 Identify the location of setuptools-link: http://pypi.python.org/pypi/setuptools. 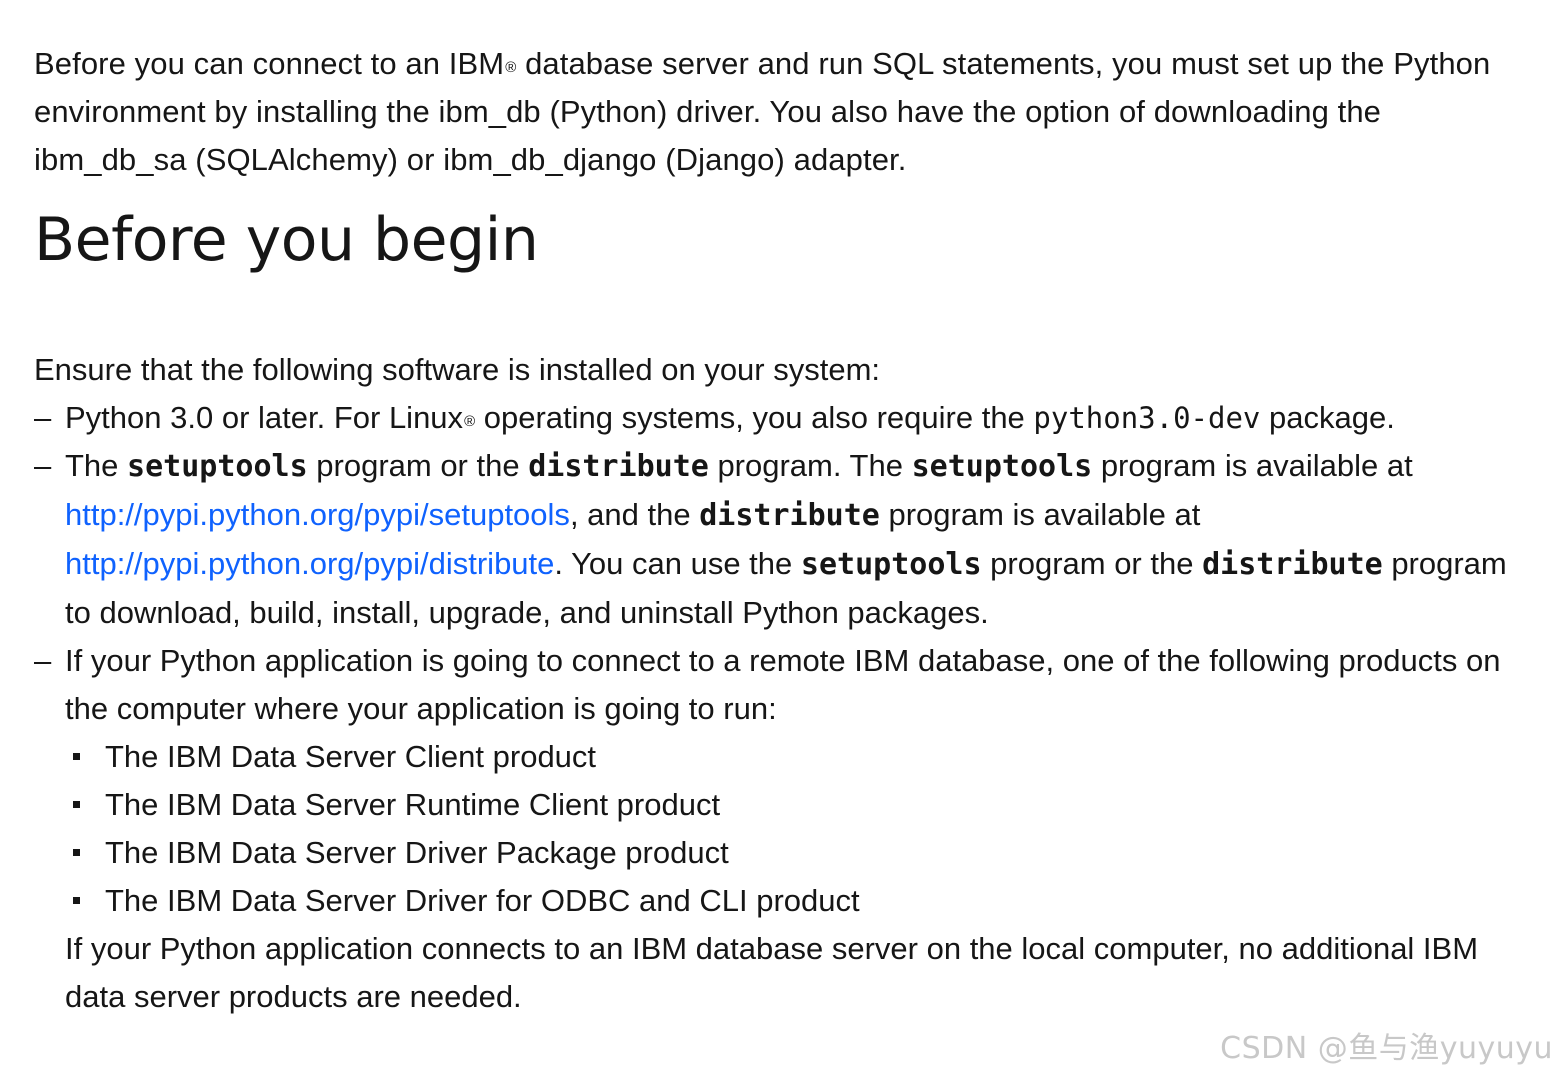
(317, 514).